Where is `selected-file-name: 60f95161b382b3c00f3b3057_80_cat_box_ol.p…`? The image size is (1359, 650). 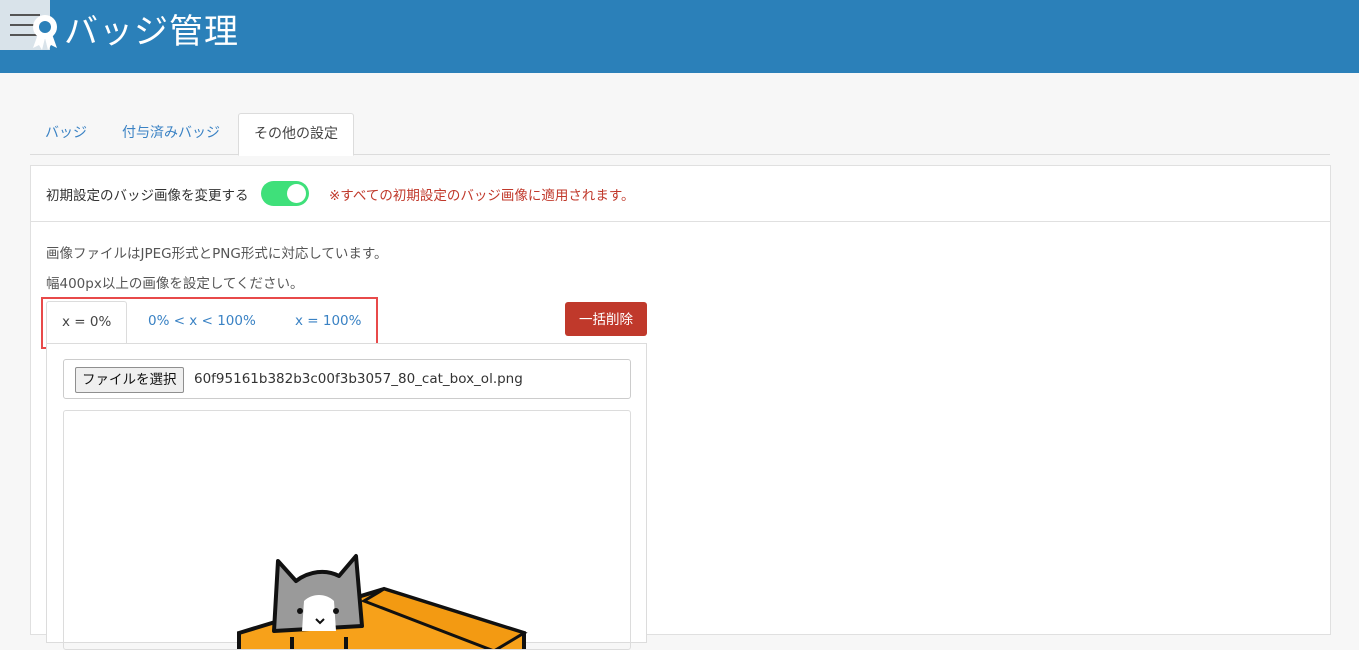
selected-file-name: 60f95161b382b3c00f3b3057_80_cat_box_ol.p… is located at coordinates (358, 379).